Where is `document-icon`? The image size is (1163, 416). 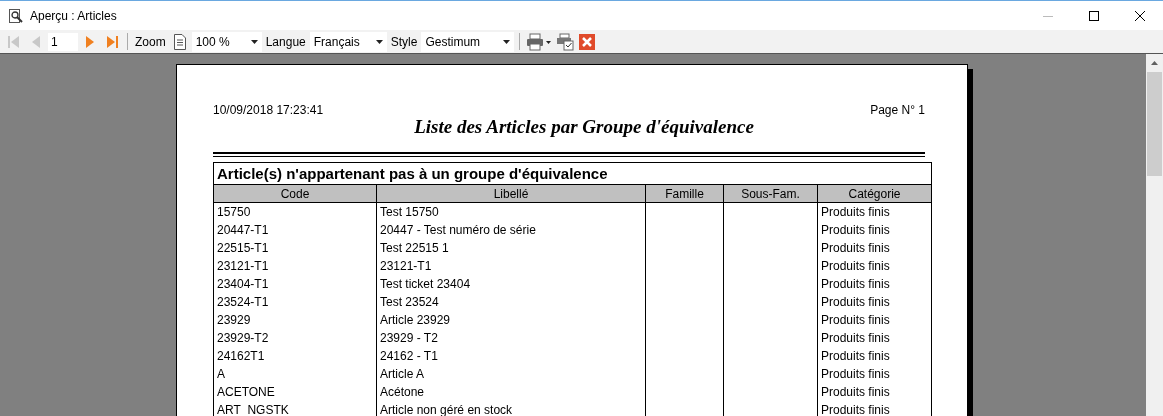 document-icon is located at coordinates (179, 41).